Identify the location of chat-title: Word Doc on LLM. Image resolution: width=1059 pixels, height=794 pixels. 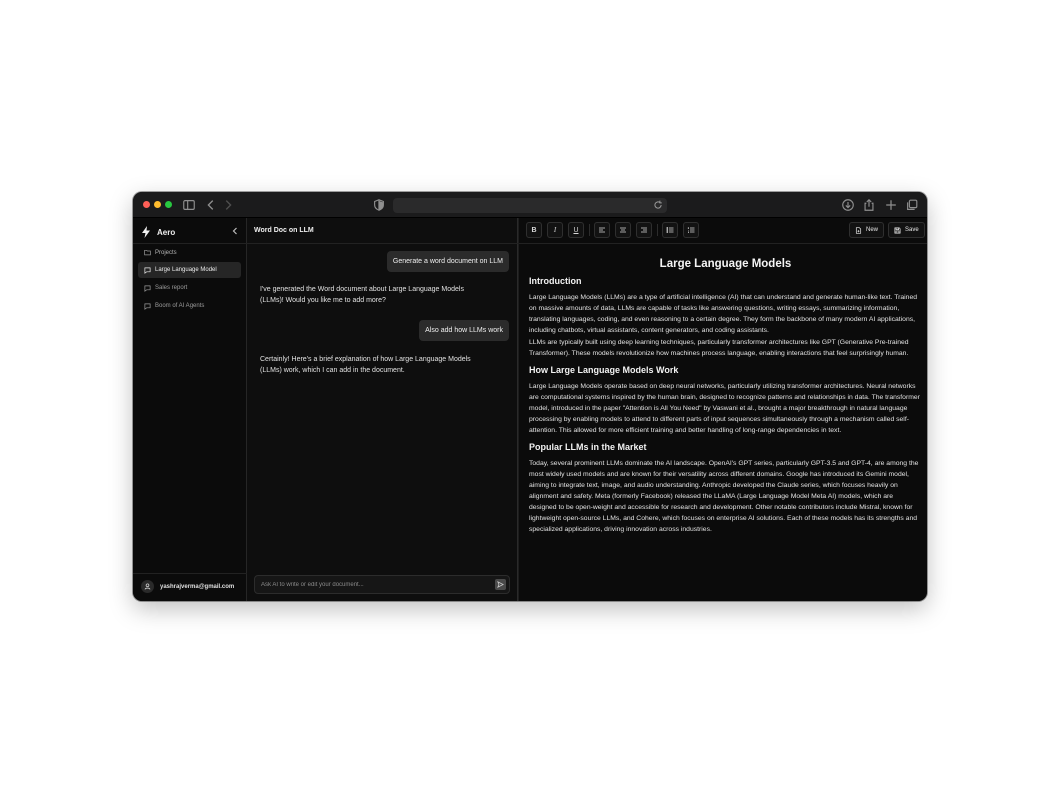
(284, 230).